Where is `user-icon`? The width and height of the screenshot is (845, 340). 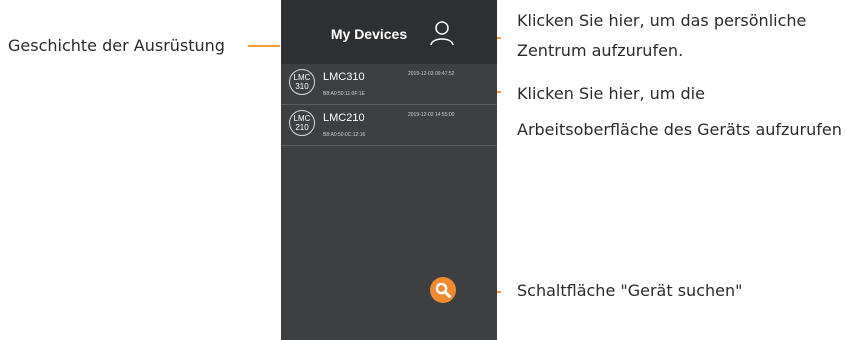 user-icon is located at coordinates (442, 33).